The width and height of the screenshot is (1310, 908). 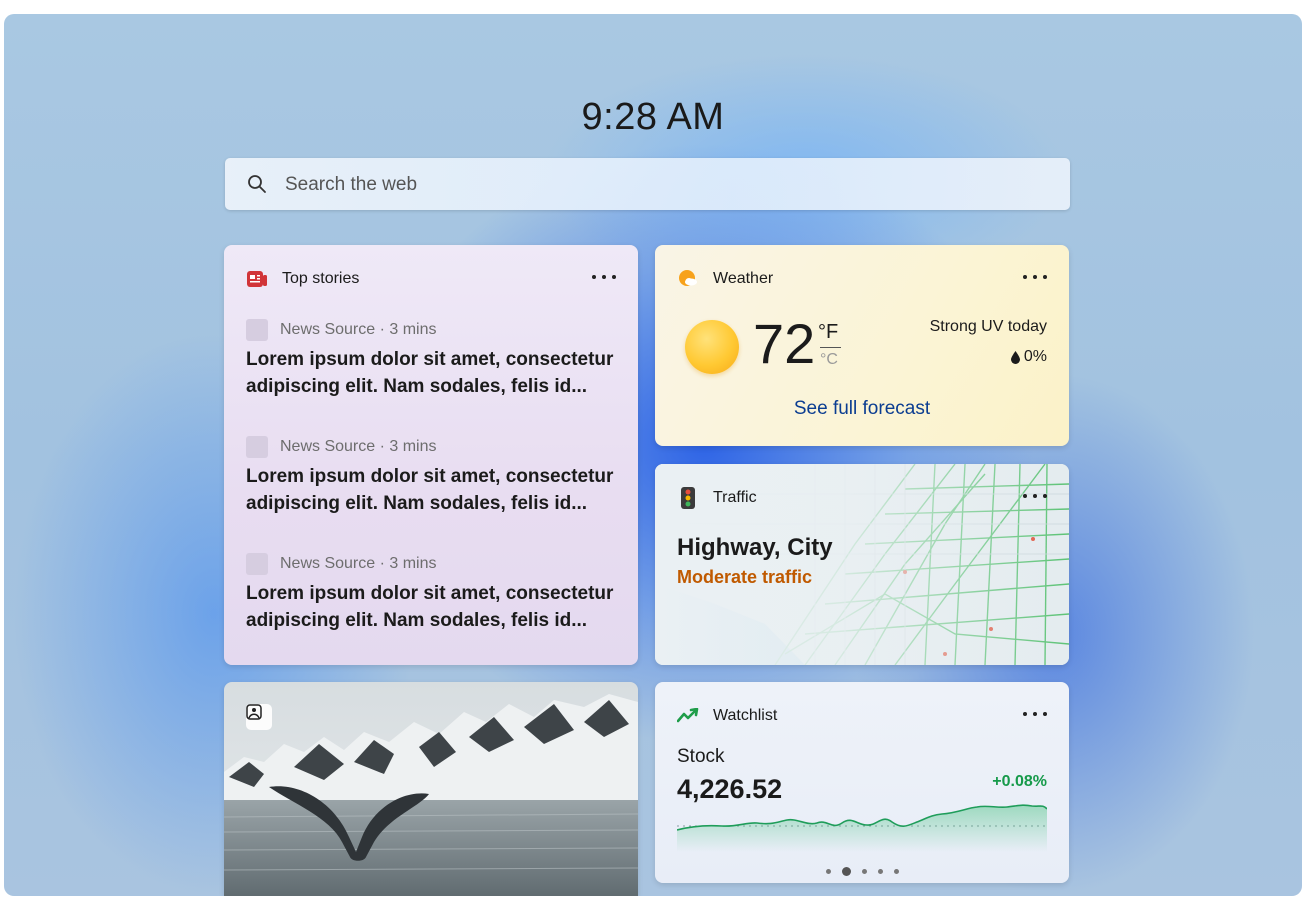 What do you see at coordinates (1035, 356) in the screenshot?
I see `precip-value: 0%` at bounding box center [1035, 356].